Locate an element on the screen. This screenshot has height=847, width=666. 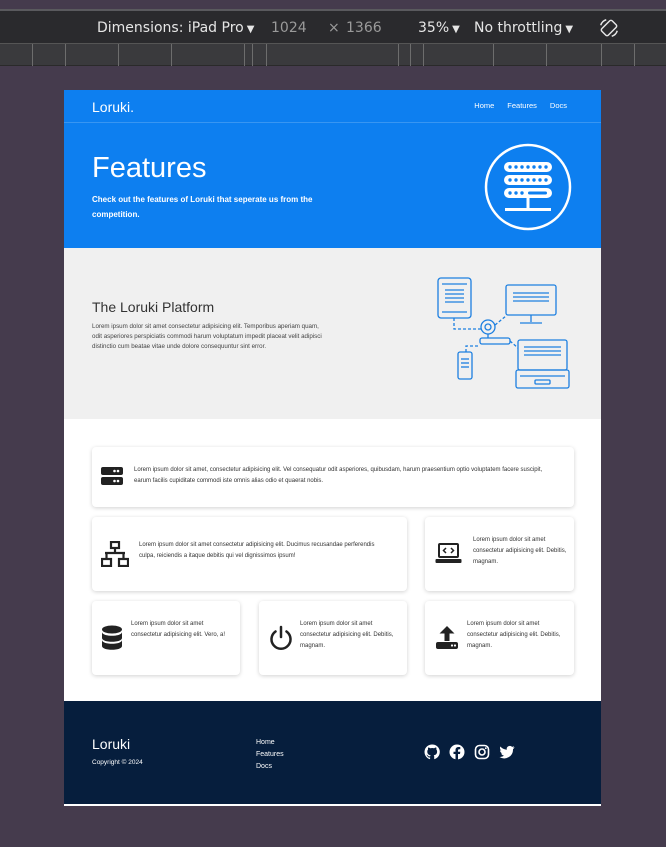
zoom-select: 35% ▼ is located at coordinates (439, 28).